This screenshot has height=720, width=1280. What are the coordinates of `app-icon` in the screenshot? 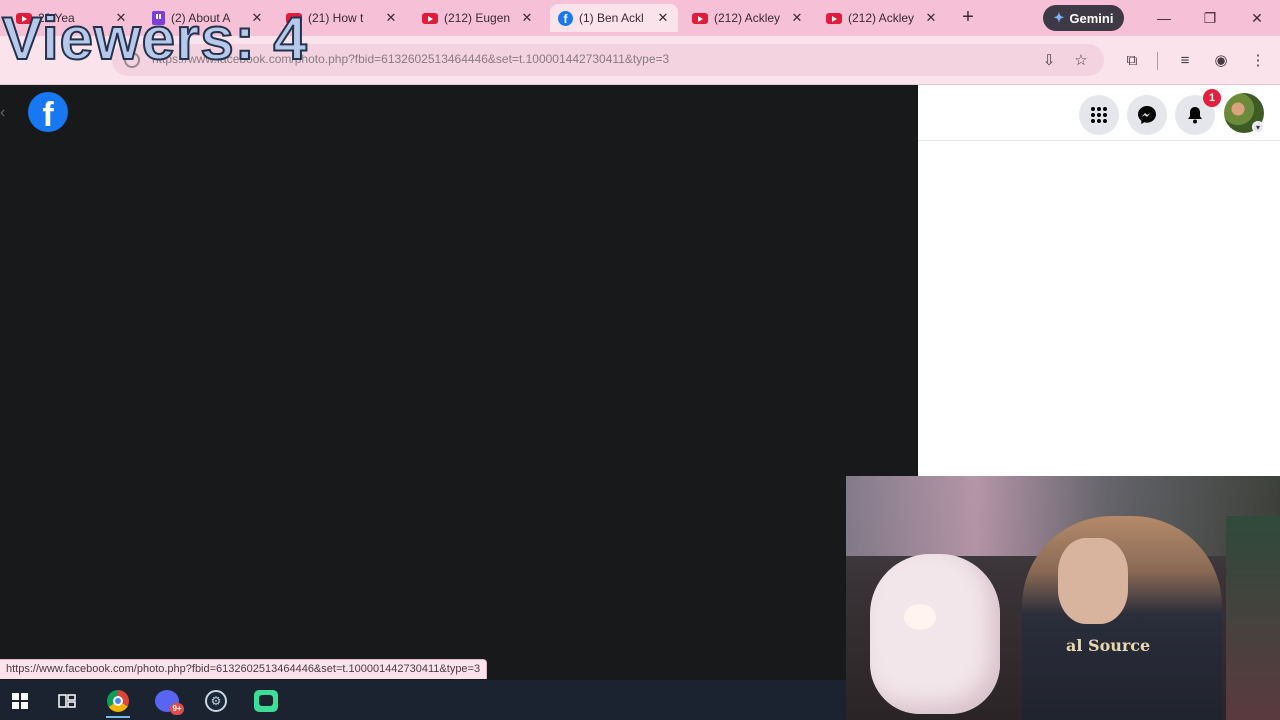 It's located at (266, 701).